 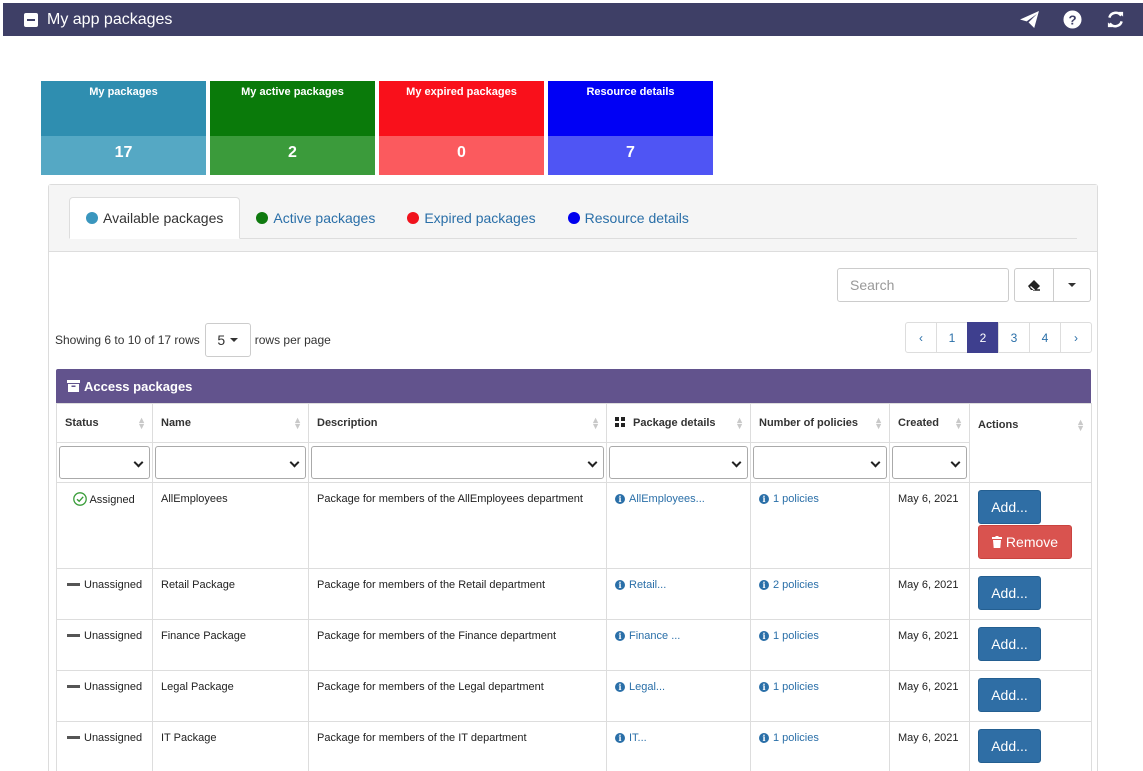 What do you see at coordinates (227, 340) in the screenshot?
I see `rows-per-page-select: 5` at bounding box center [227, 340].